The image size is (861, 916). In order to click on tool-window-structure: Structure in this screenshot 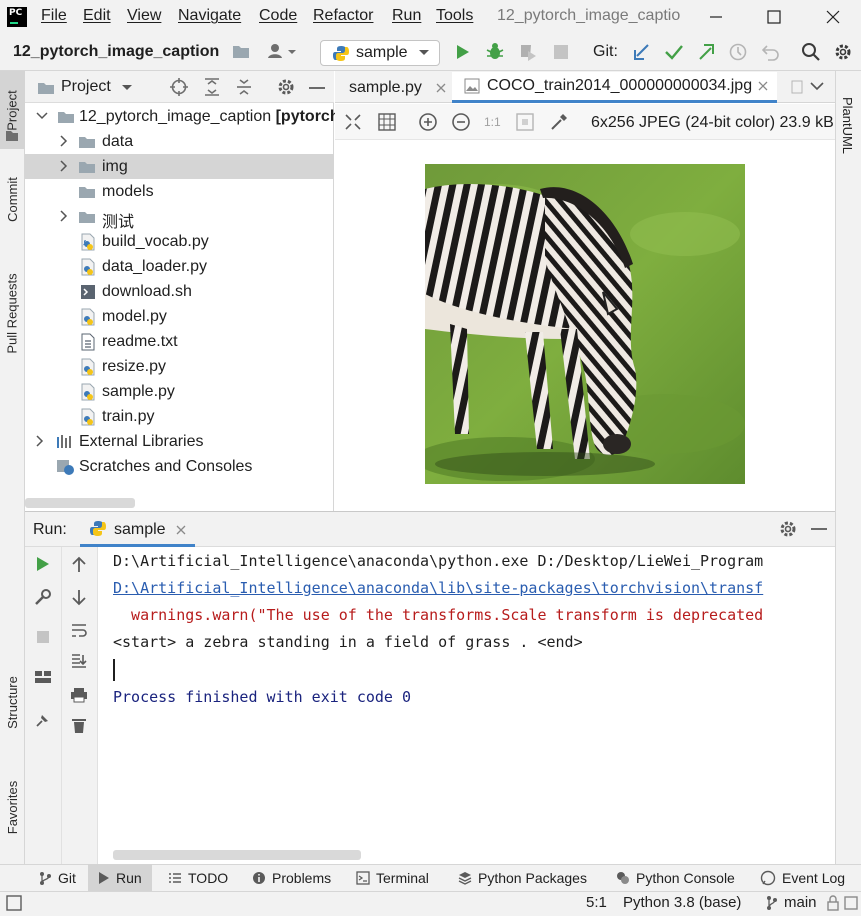, I will do `click(12, 702)`.